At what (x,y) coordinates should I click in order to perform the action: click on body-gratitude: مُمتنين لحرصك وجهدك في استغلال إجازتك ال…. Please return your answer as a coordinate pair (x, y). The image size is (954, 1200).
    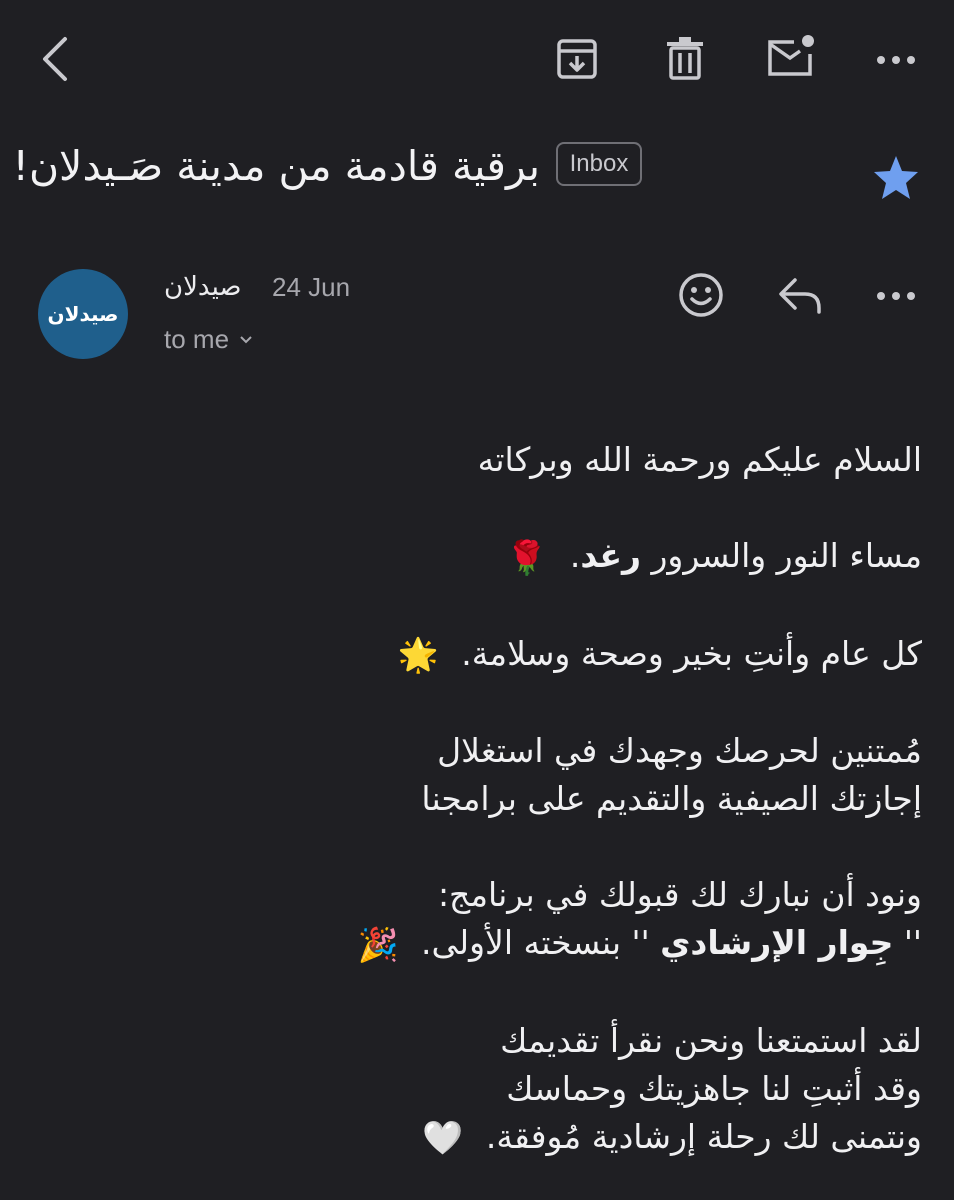
    Looking at the image, I should click on (671, 774).